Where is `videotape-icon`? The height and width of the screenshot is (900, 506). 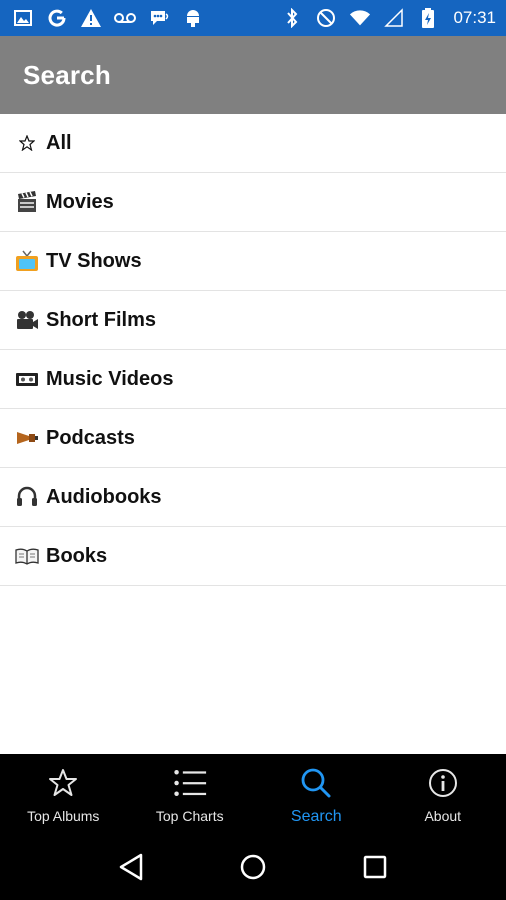 videotape-icon is located at coordinates (27, 379).